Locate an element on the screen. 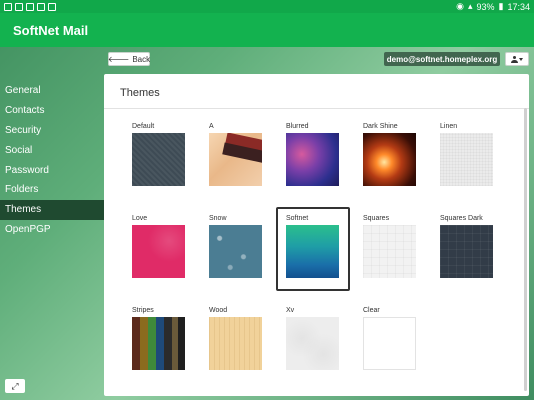 This screenshot has width=534, height=400. caret-down-icon is located at coordinates (521, 59).